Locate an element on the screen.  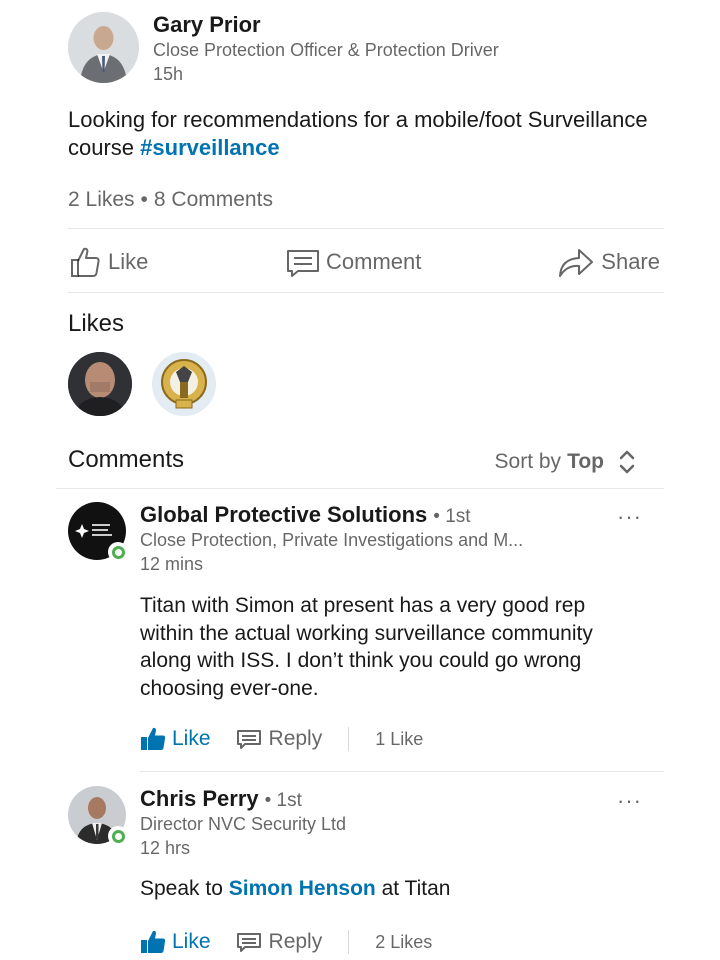
social-counts: 2 Likes • 8 Comments is located at coordinates (170, 200).